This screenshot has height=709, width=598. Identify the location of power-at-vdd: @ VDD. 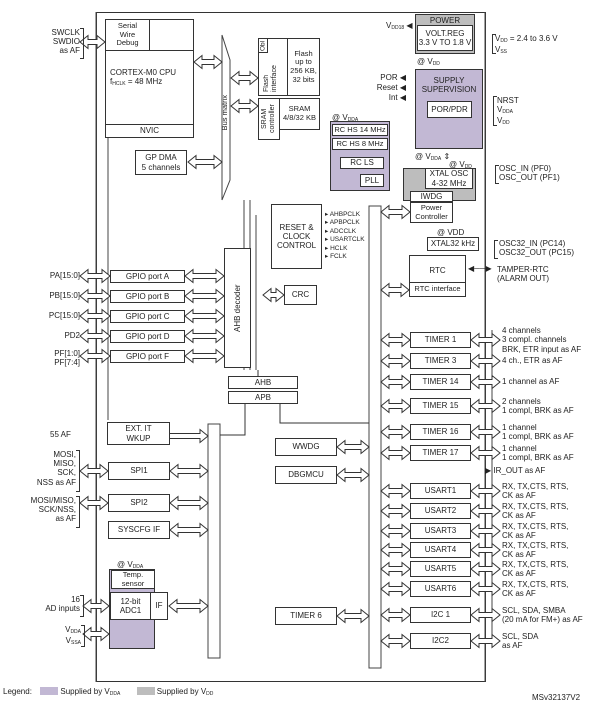
(428, 62).